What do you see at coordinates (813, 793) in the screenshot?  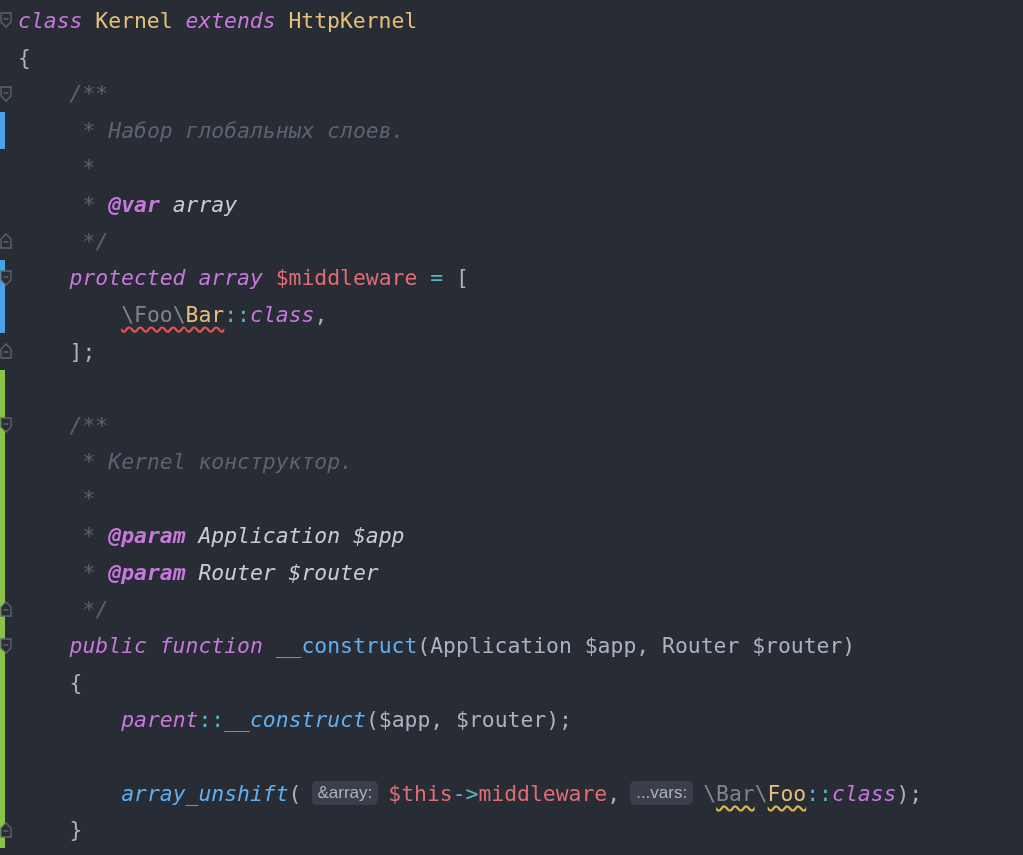 I see `code-text: \Bar\Foo::class);` at bounding box center [813, 793].